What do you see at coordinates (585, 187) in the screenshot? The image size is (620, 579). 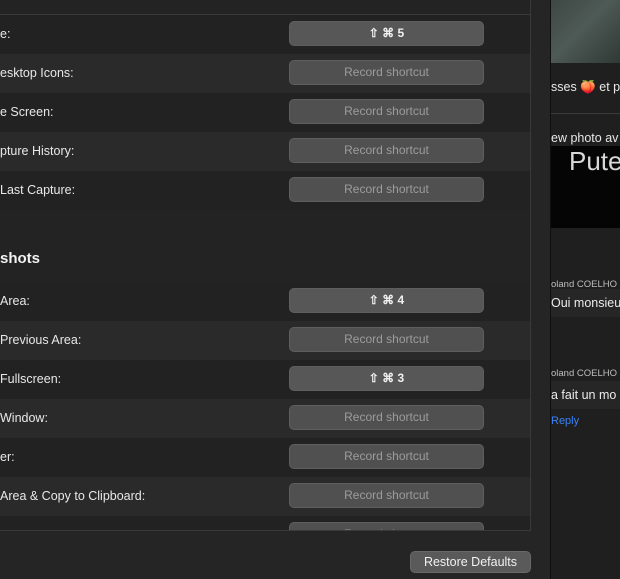 I see `chat-image: Pute` at bounding box center [585, 187].